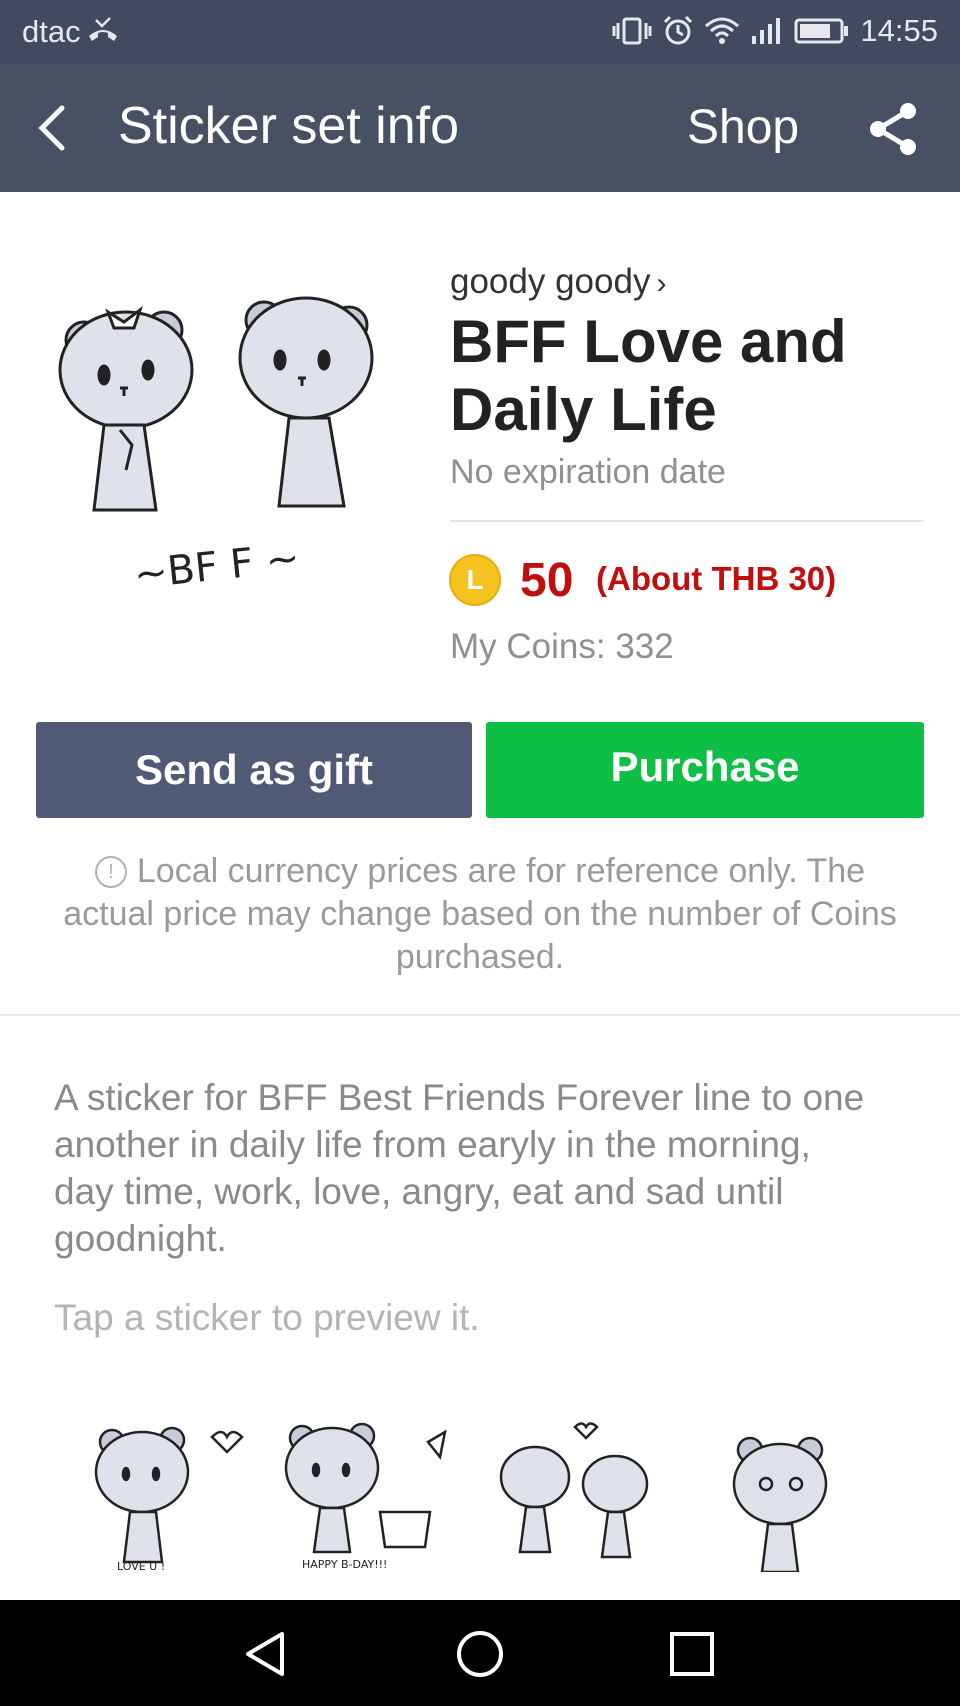  I want to click on my-coins-balance: My Coins: 332, so click(562, 646).